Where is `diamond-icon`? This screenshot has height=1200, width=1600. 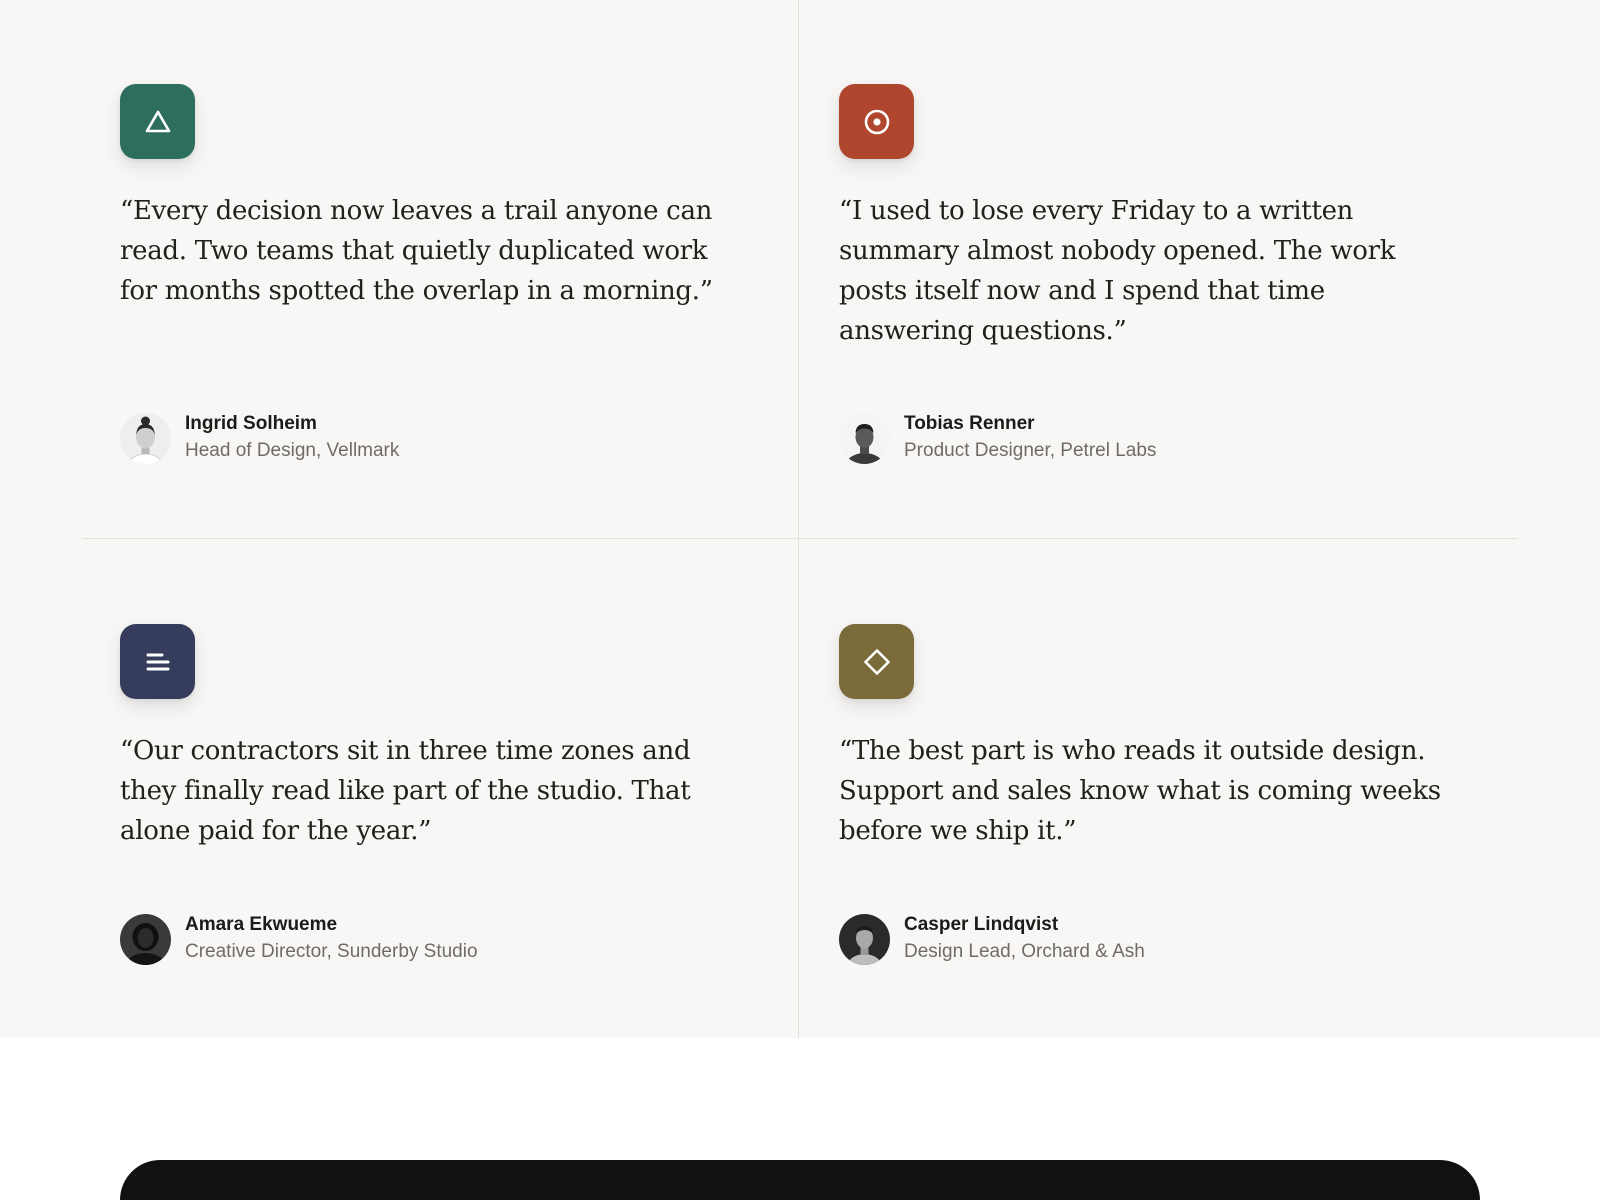
diamond-icon is located at coordinates (876, 661).